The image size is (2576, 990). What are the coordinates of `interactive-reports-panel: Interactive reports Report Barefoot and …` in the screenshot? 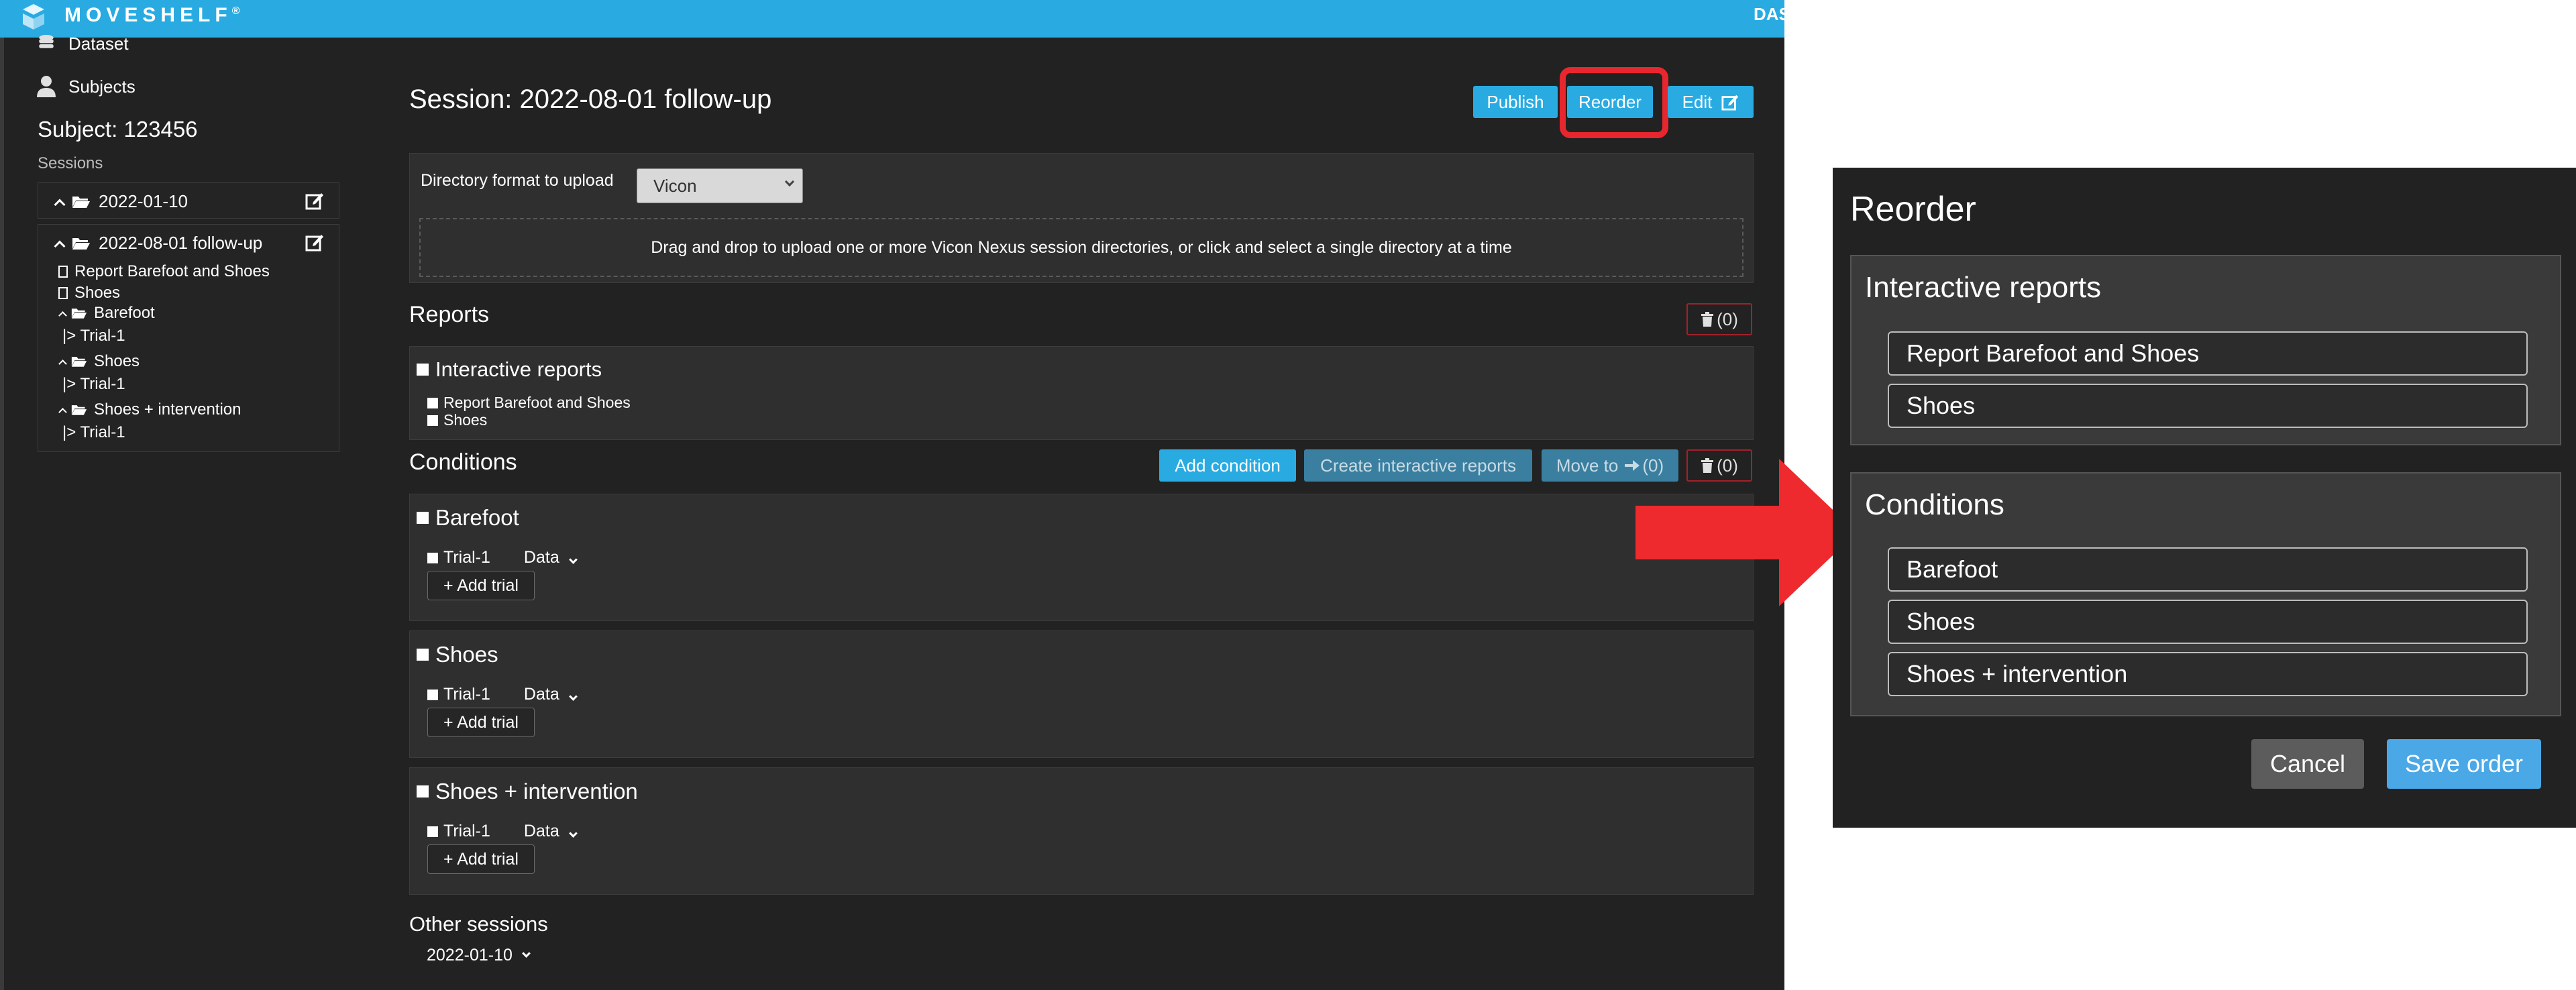 It's located at (1081, 393).